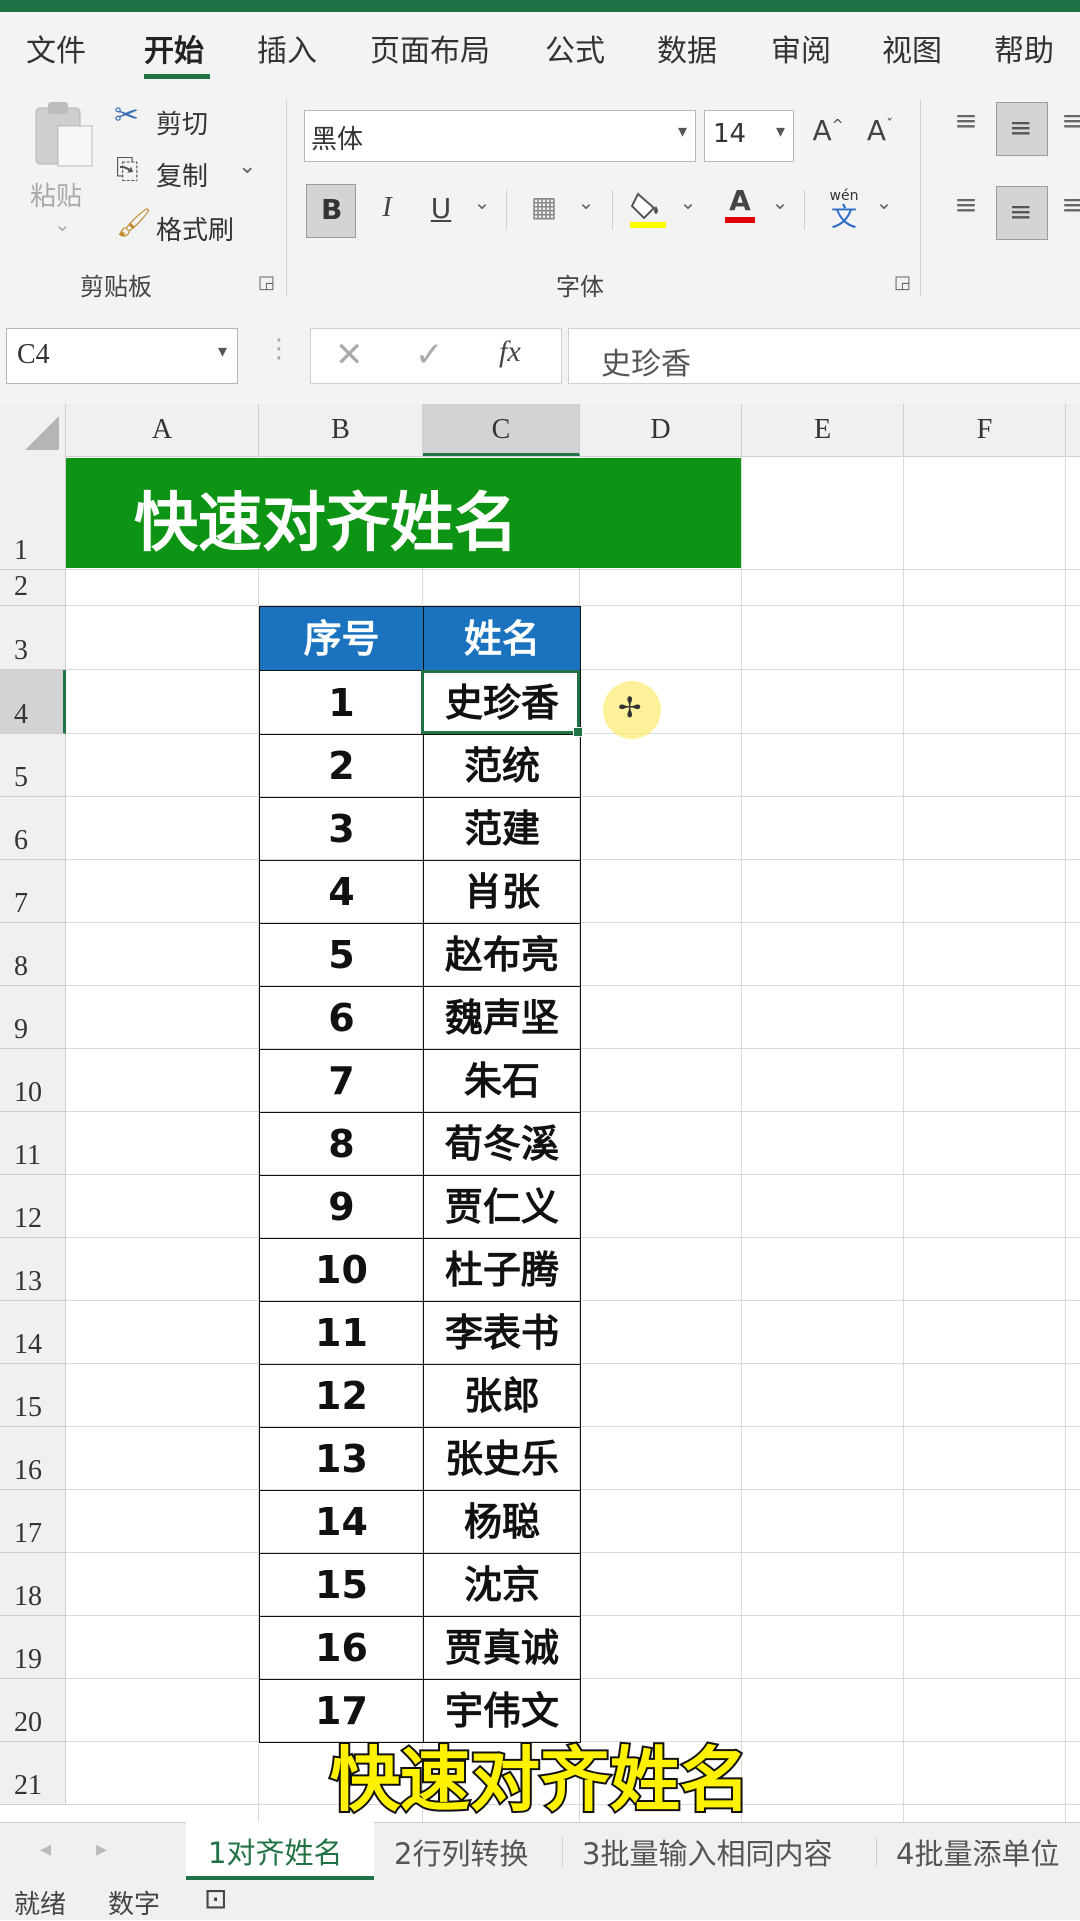  I want to click on selected-cell-c4, so click(502, 703).